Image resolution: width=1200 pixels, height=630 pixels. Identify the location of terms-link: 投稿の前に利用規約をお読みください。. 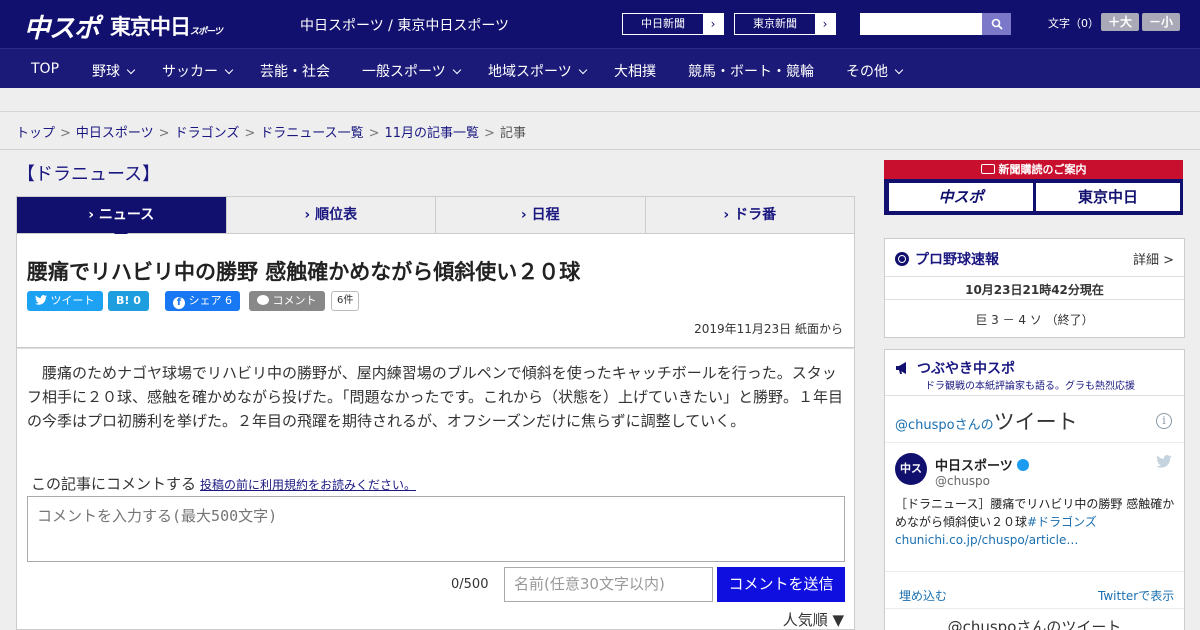
(308, 485).